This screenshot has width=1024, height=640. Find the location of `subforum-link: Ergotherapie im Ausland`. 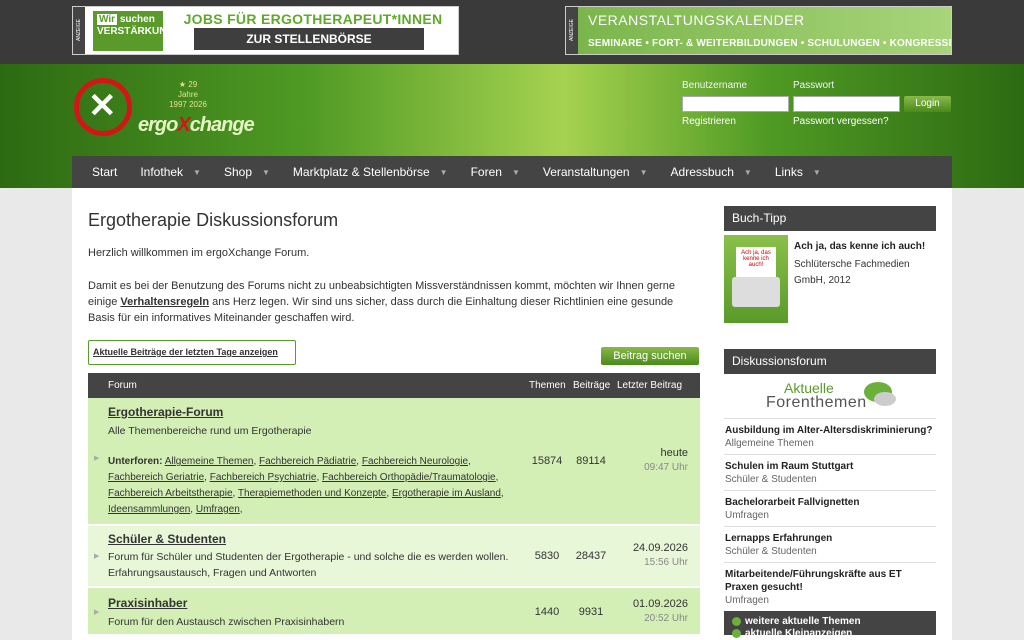

subforum-link: Ergotherapie im Ausland is located at coordinates (446, 493).